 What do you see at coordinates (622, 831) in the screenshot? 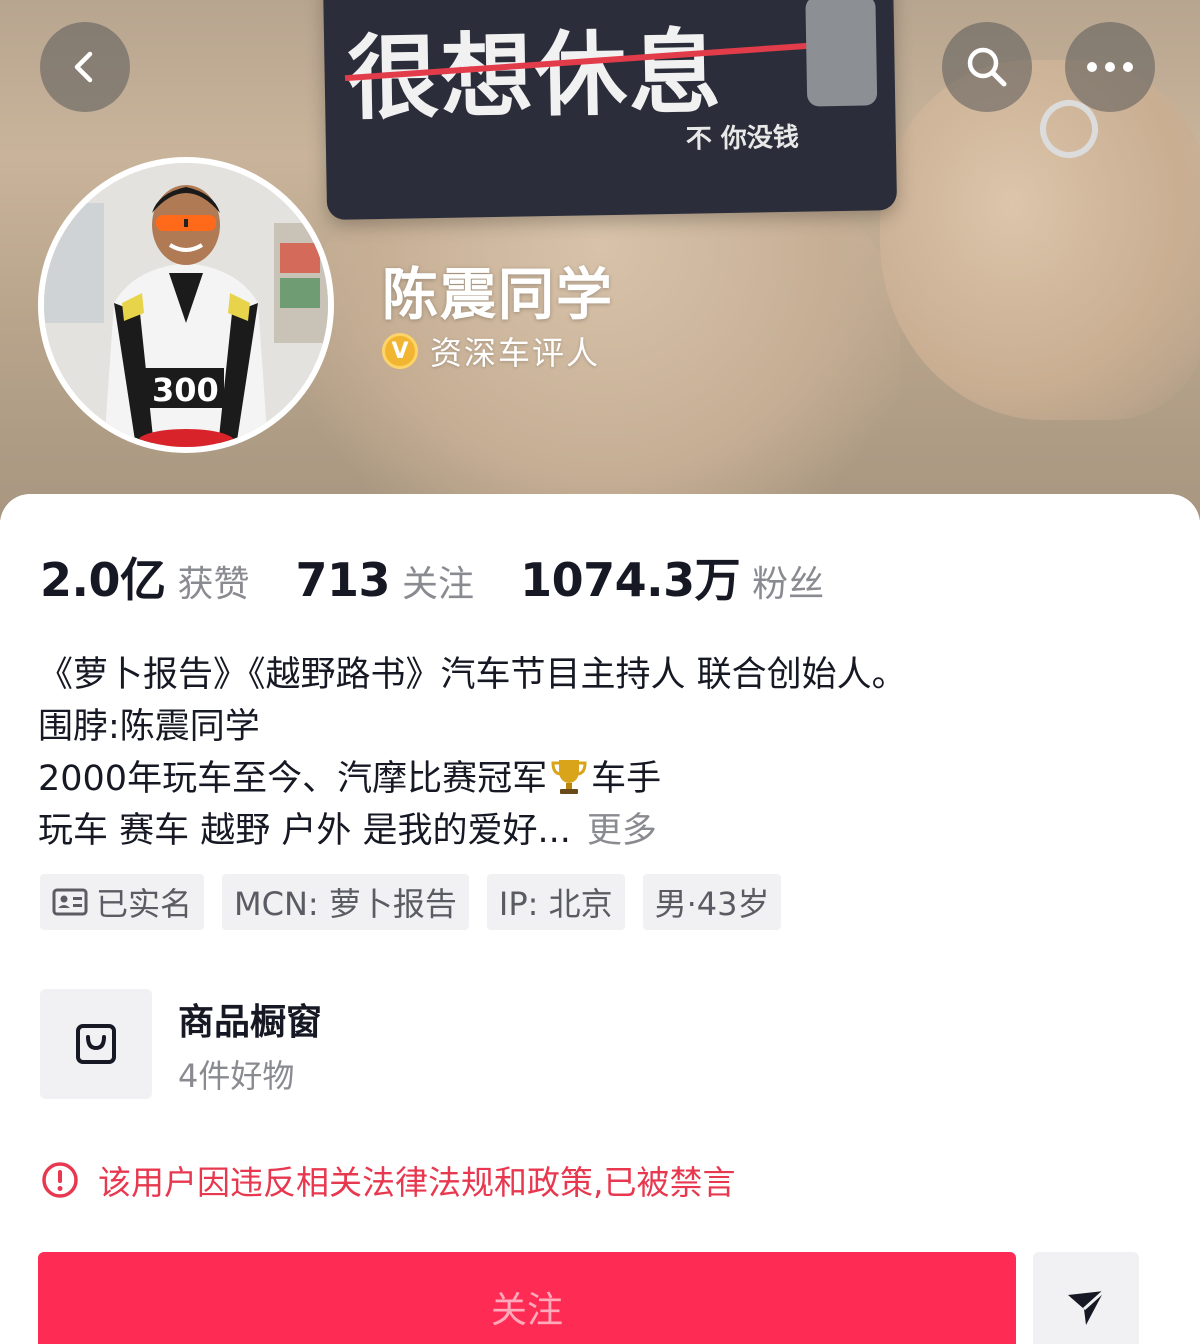
I see `bio-more-link: 更多` at bounding box center [622, 831].